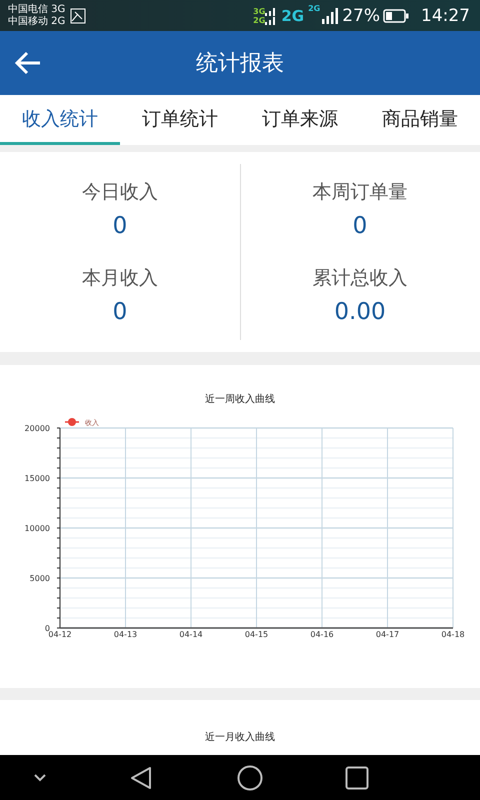  I want to click on y-tick-label: 15000, so click(37, 478).